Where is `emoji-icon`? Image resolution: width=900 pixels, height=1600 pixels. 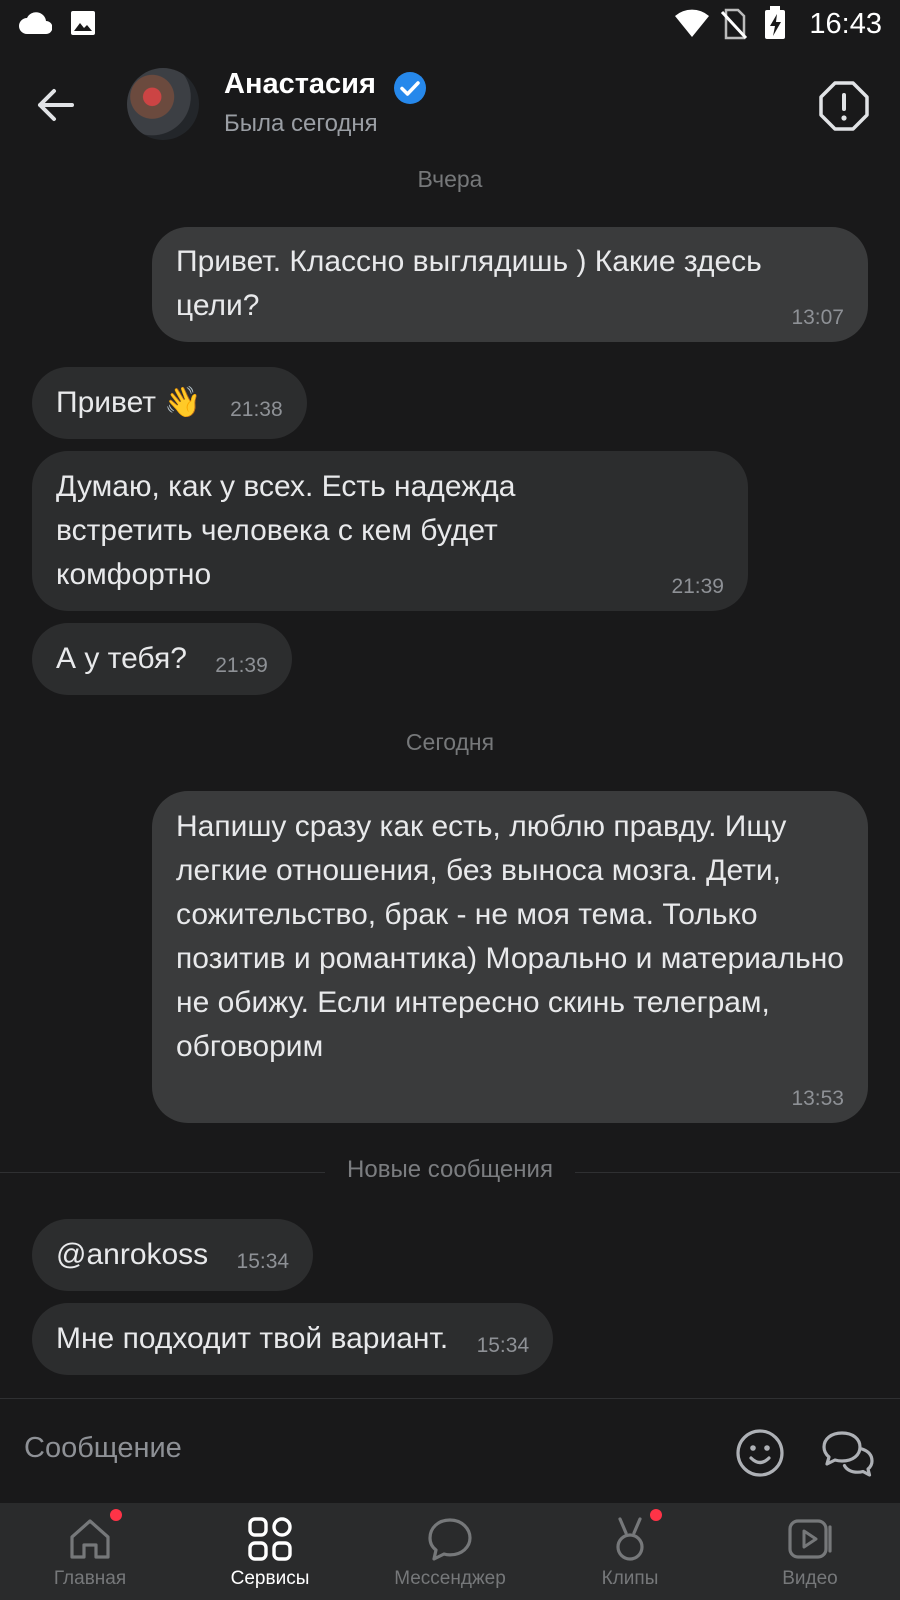
emoji-icon is located at coordinates (760, 1453).